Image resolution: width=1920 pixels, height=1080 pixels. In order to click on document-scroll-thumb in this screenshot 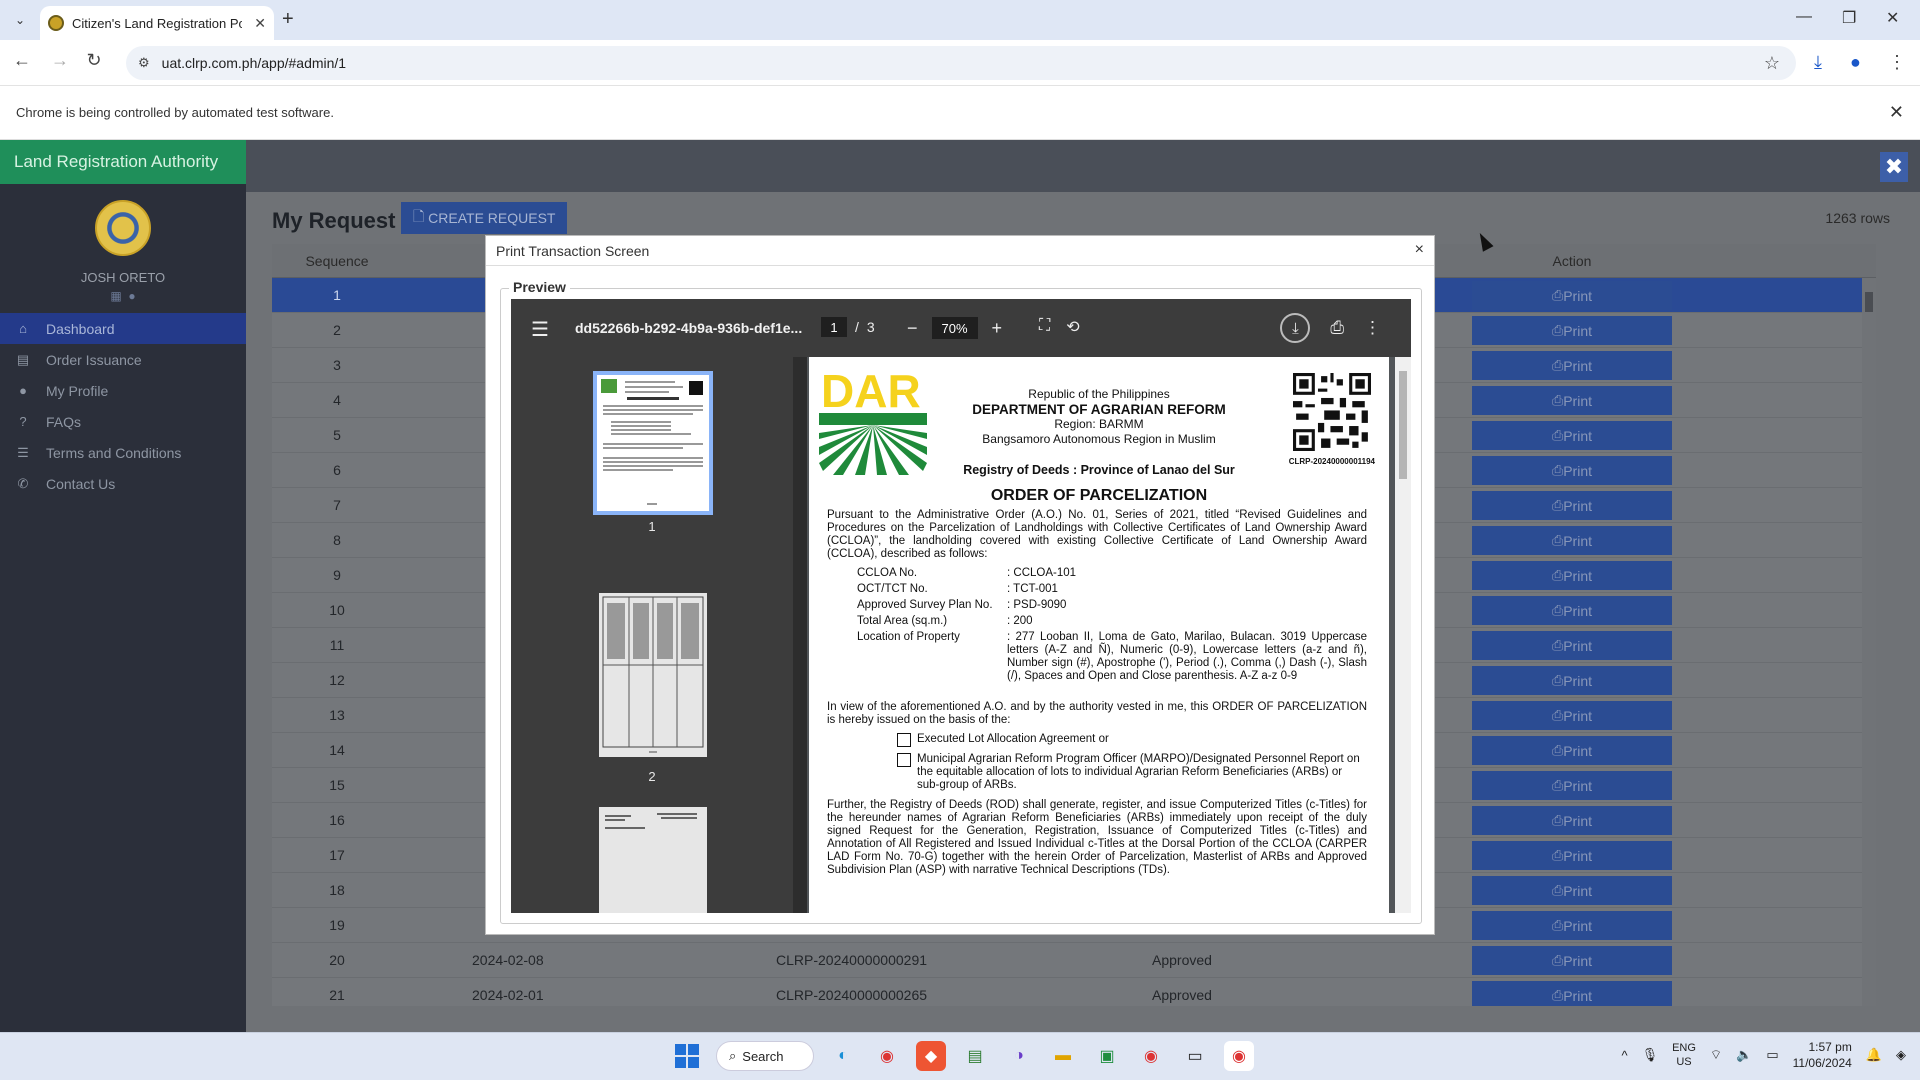, I will do `click(1403, 425)`.